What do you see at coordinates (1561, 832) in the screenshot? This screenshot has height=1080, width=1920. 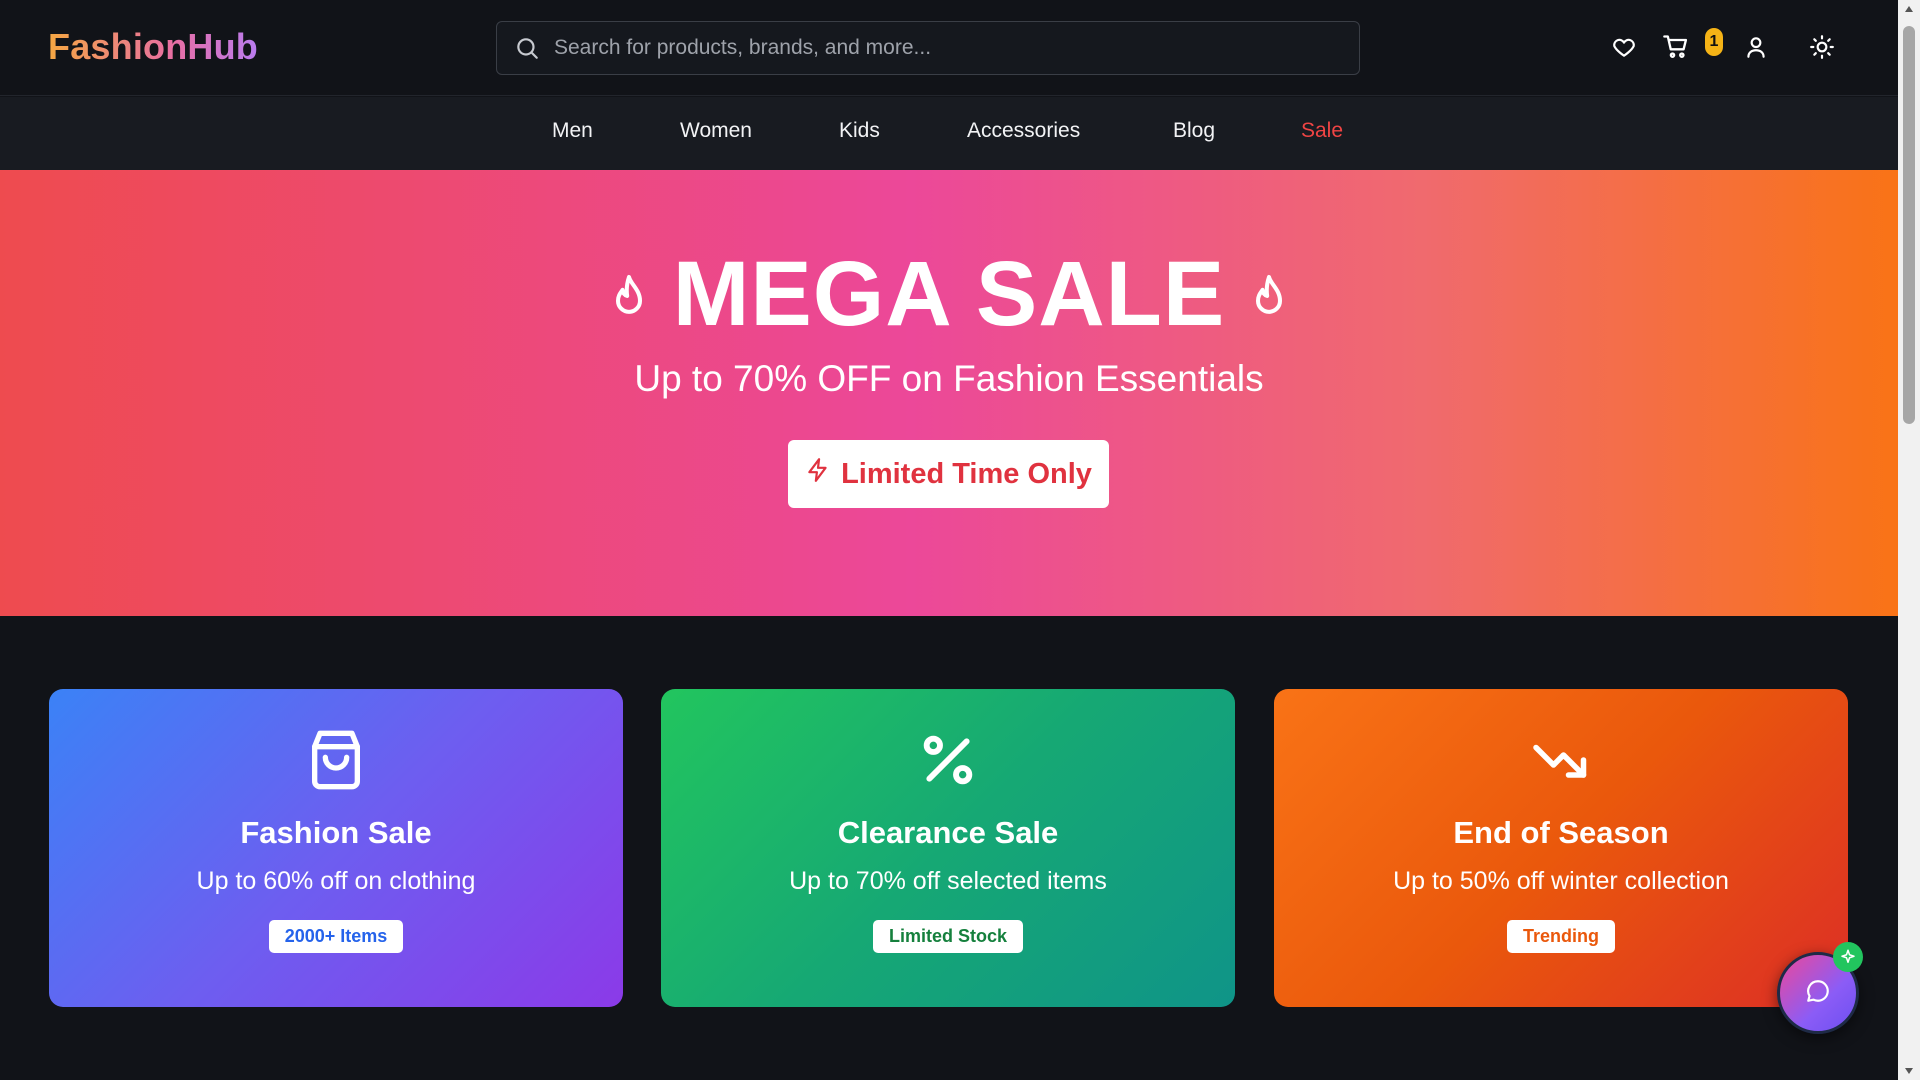 I see `card-title: End of Season` at bounding box center [1561, 832].